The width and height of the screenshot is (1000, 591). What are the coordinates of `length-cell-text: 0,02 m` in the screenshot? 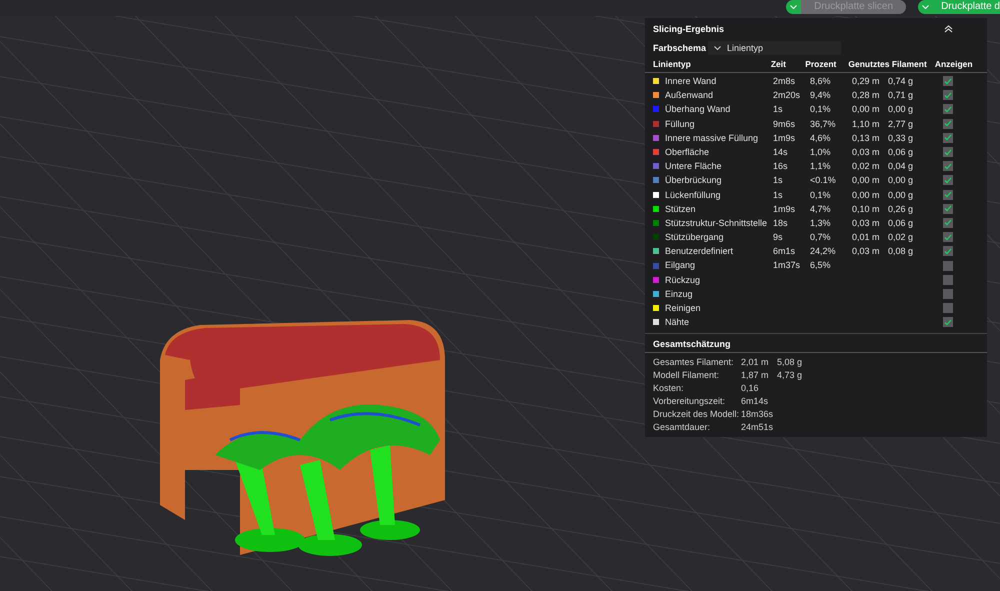 It's located at (866, 167).